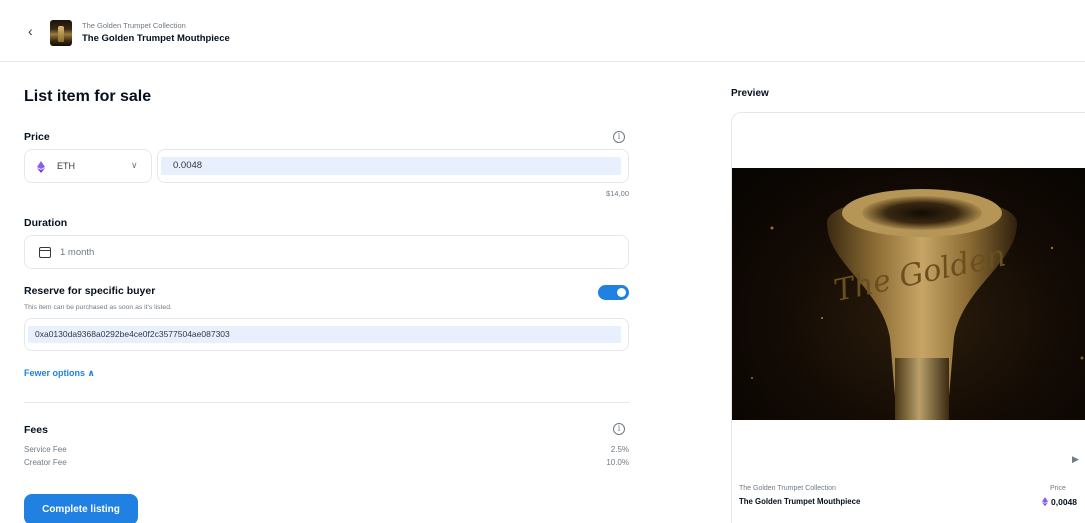 This screenshot has width=1085, height=523. I want to click on chevron-up-icon: ∧, so click(91, 373).